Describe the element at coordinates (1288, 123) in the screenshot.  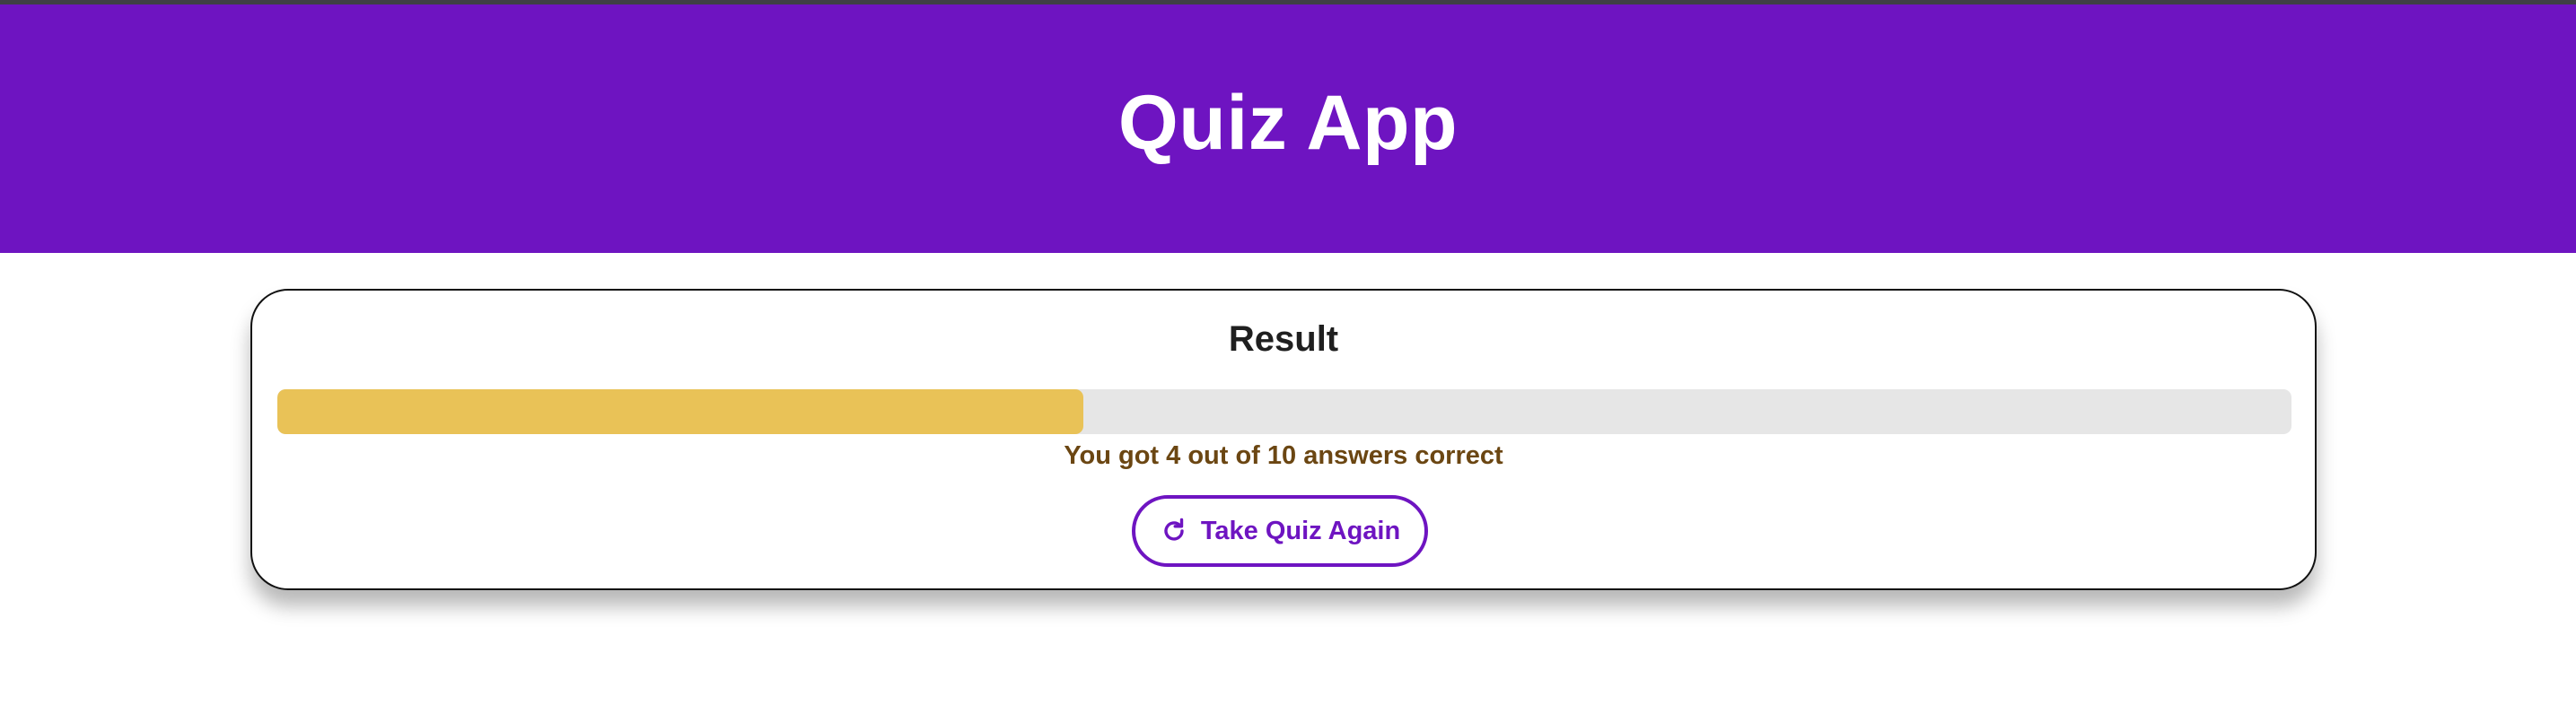
I see `app-title: Quiz App` at that location.